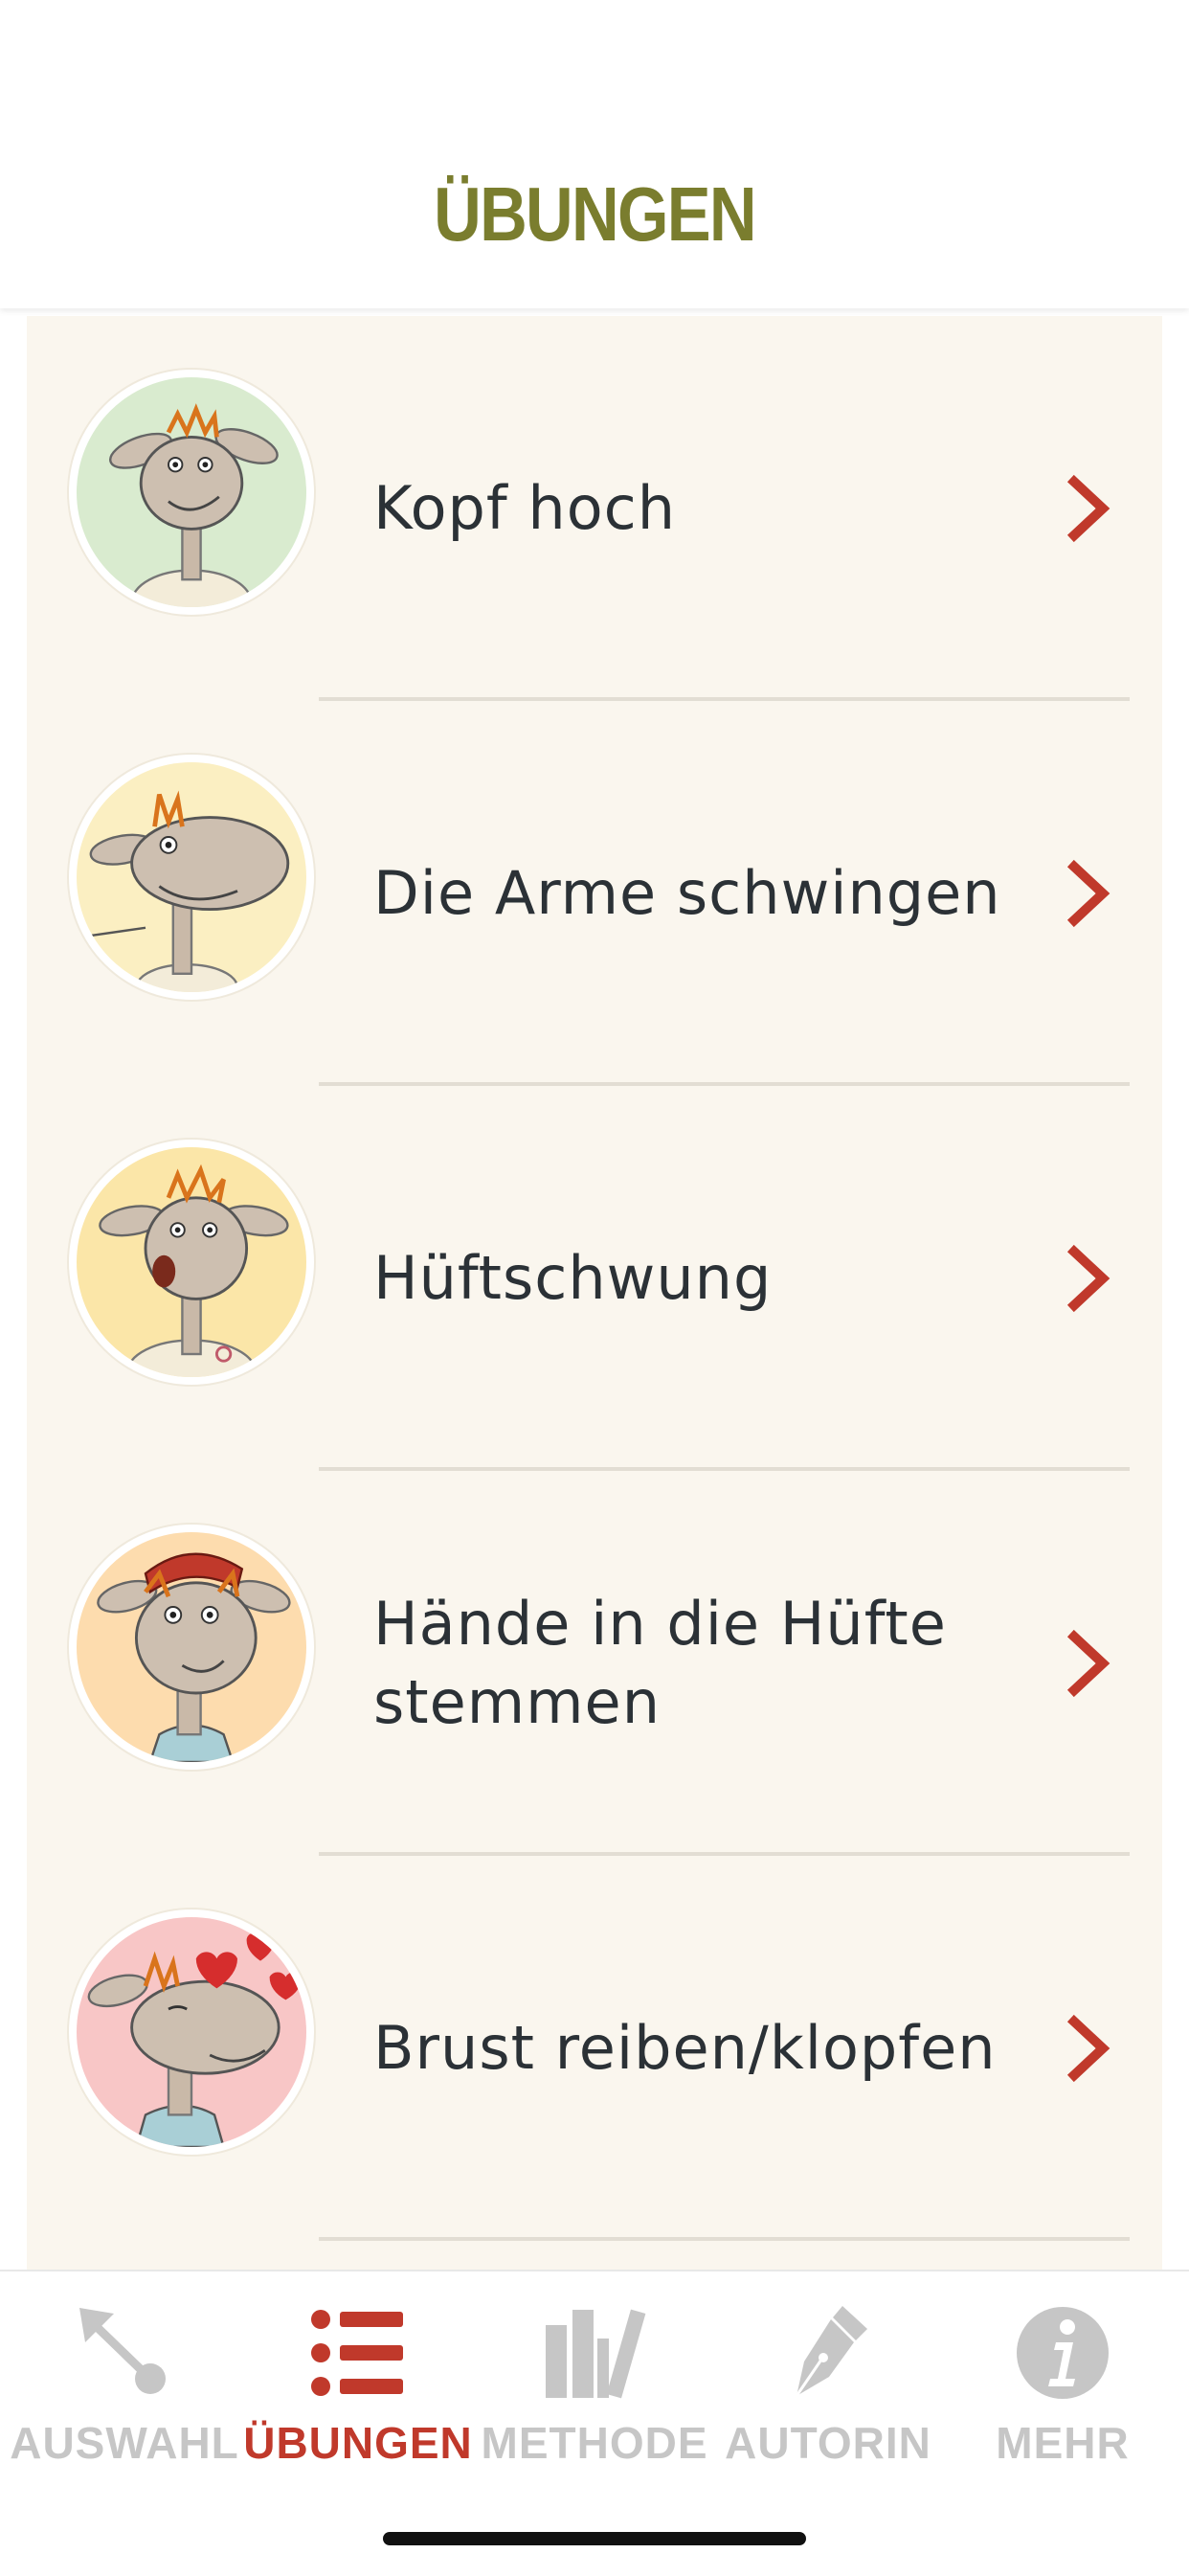 This screenshot has width=1189, height=2576. I want to click on tab-bar: AUSWAHL ÜBUNGEN METHODE AUTORIN MEHR, so click(594, 2423).